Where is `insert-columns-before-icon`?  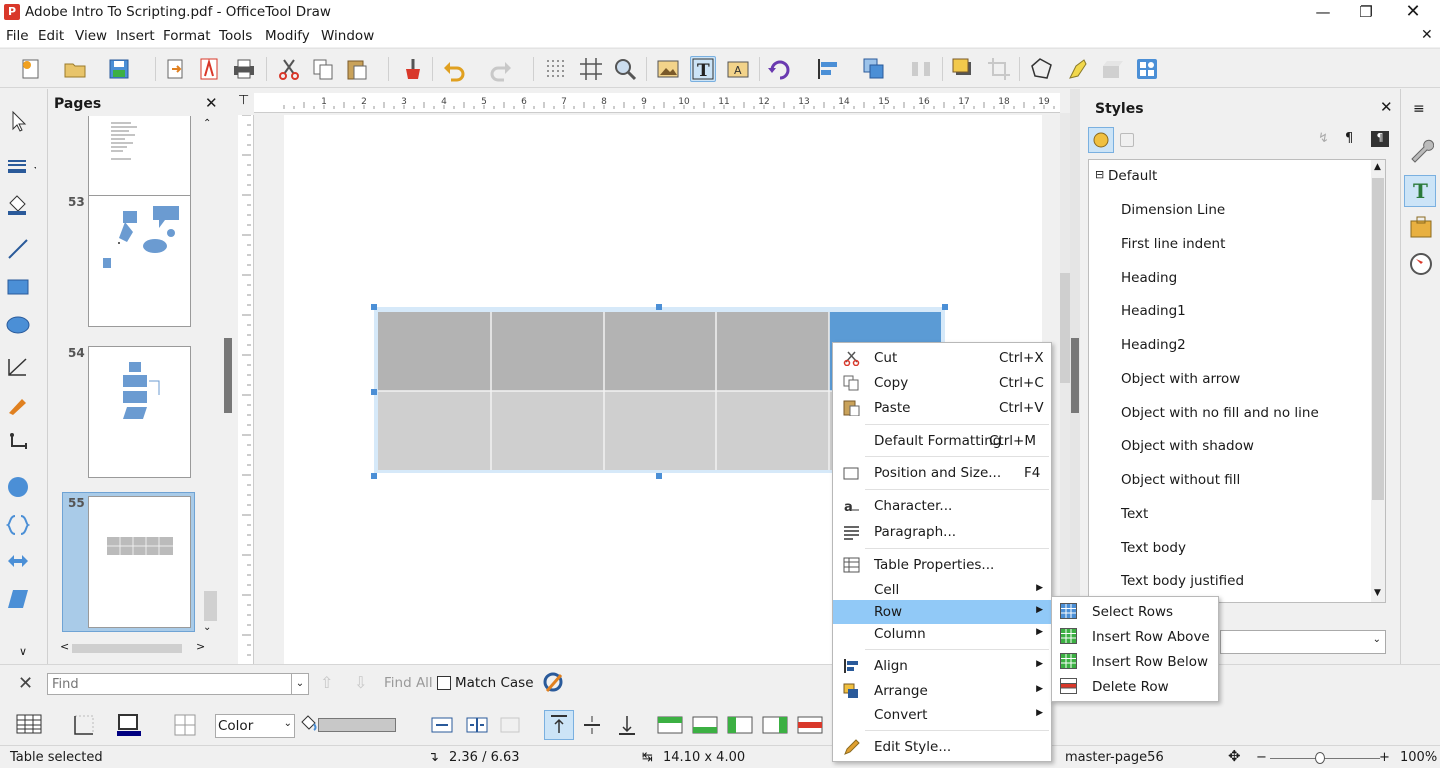
insert-columns-before-icon is located at coordinates (740, 727).